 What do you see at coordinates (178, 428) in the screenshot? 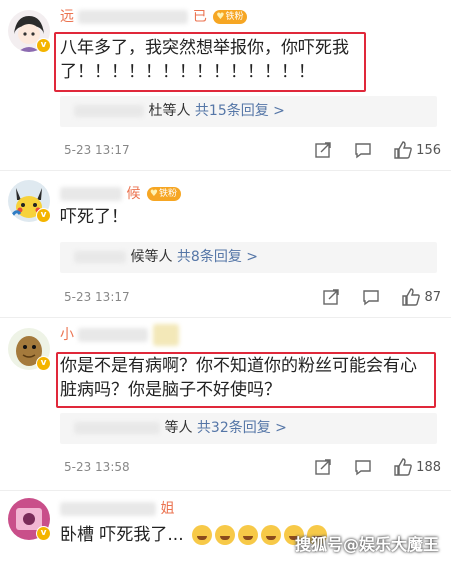
I see `replies-prefix: 等人` at bounding box center [178, 428].